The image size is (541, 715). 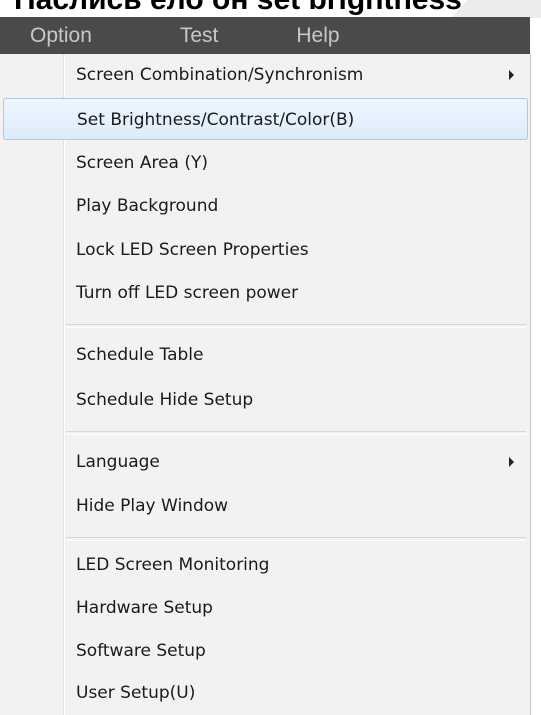 I want to click on menu-item-label: Hardware Setup, so click(x=144, y=608).